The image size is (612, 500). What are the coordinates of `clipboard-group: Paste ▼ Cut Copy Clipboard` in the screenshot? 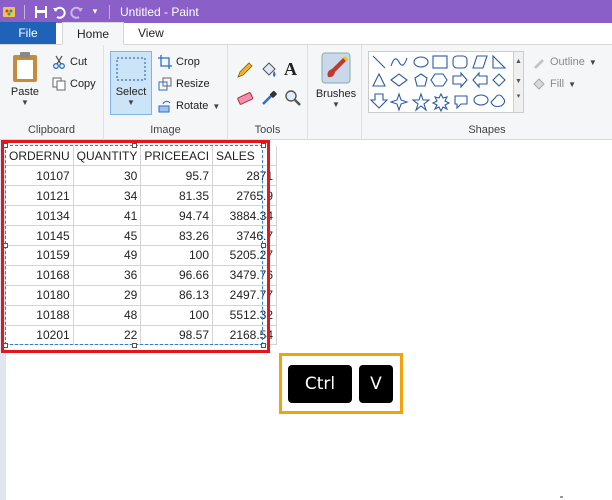 It's located at (52, 92).